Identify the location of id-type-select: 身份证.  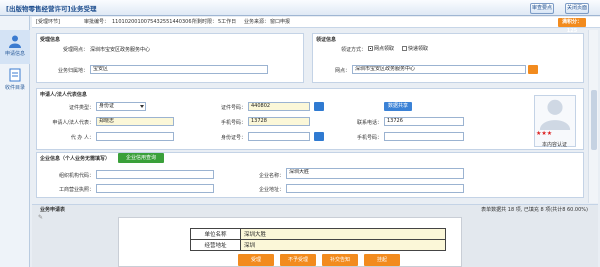
(121, 106).